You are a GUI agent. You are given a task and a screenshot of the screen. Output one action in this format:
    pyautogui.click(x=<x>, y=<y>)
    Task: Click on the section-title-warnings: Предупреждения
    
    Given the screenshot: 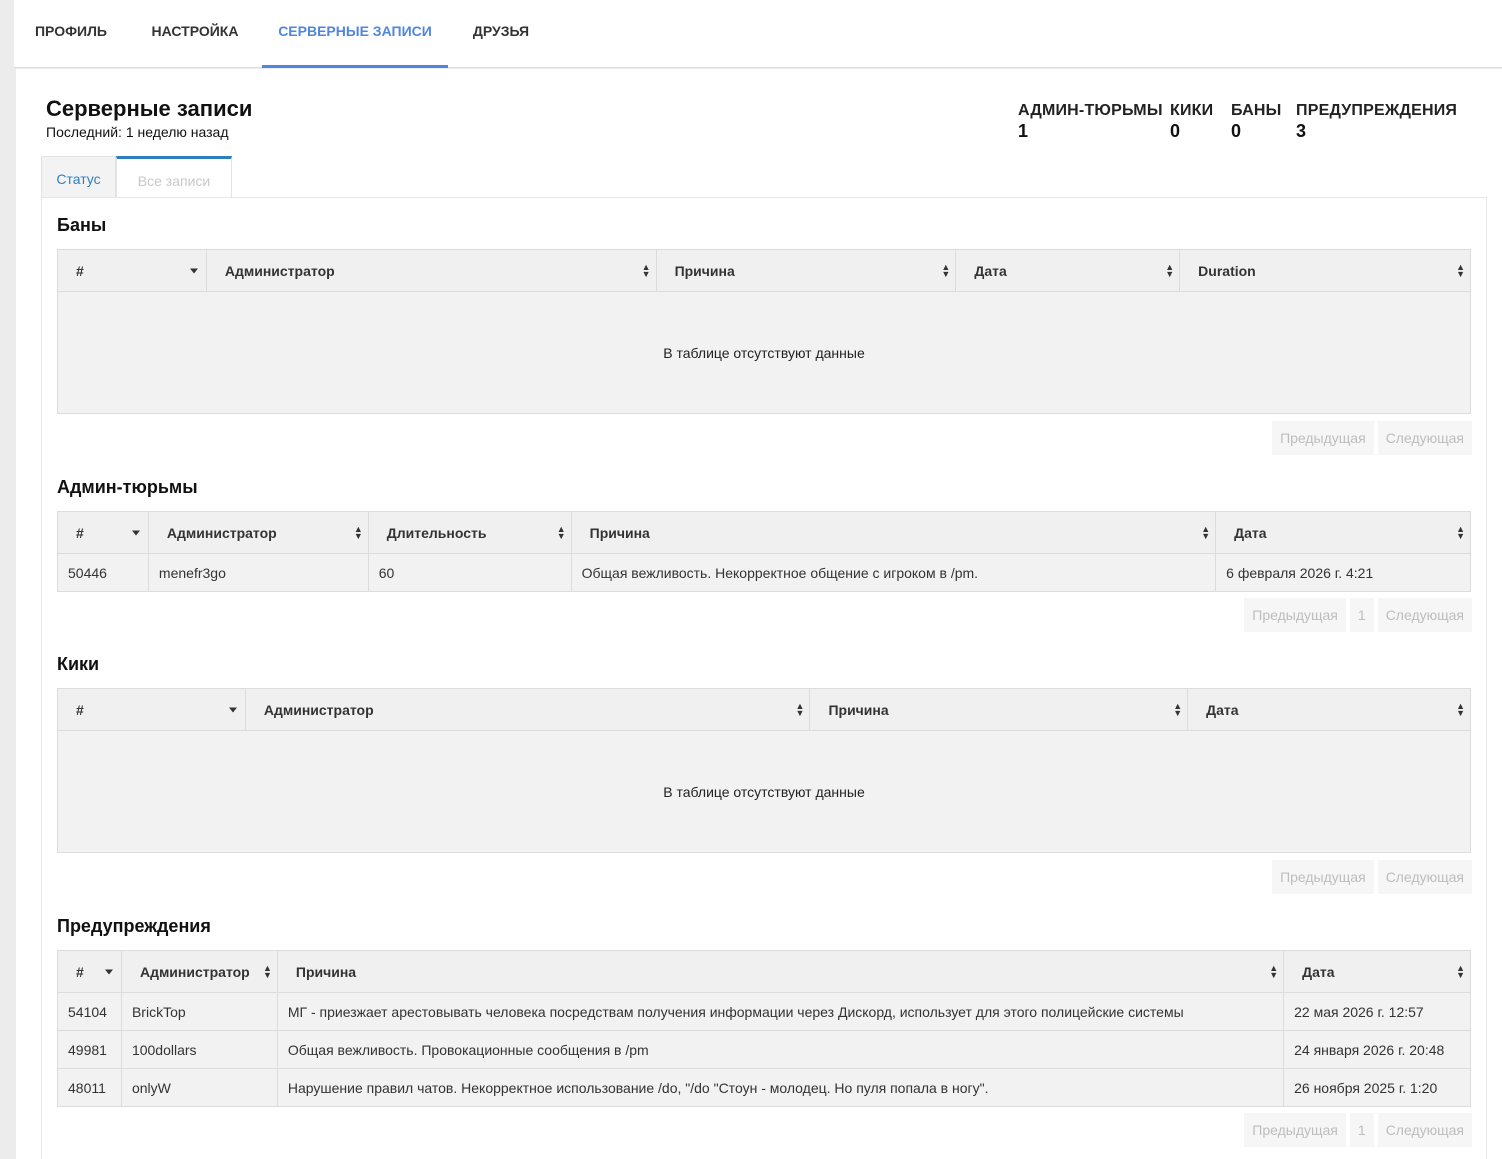 What is the action you would take?
    pyautogui.click(x=134, y=926)
    